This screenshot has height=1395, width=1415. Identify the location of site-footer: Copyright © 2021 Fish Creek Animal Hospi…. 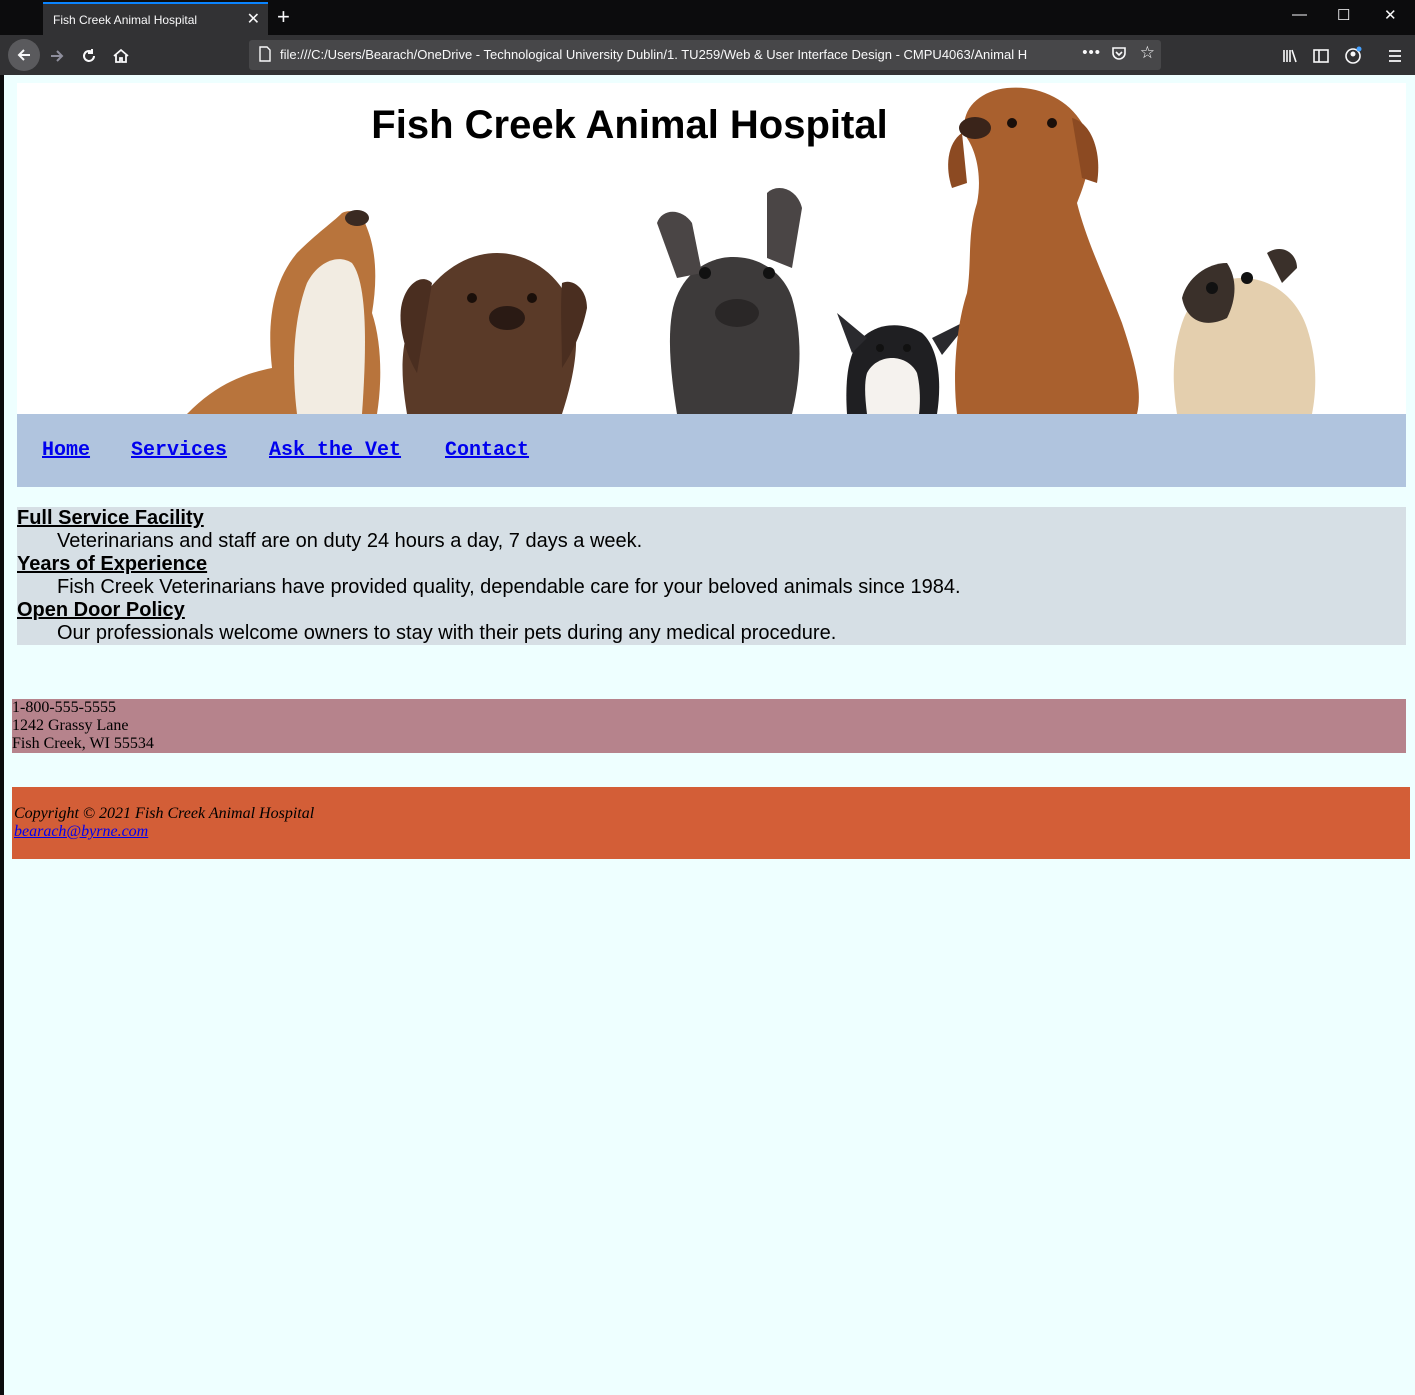
(711, 823).